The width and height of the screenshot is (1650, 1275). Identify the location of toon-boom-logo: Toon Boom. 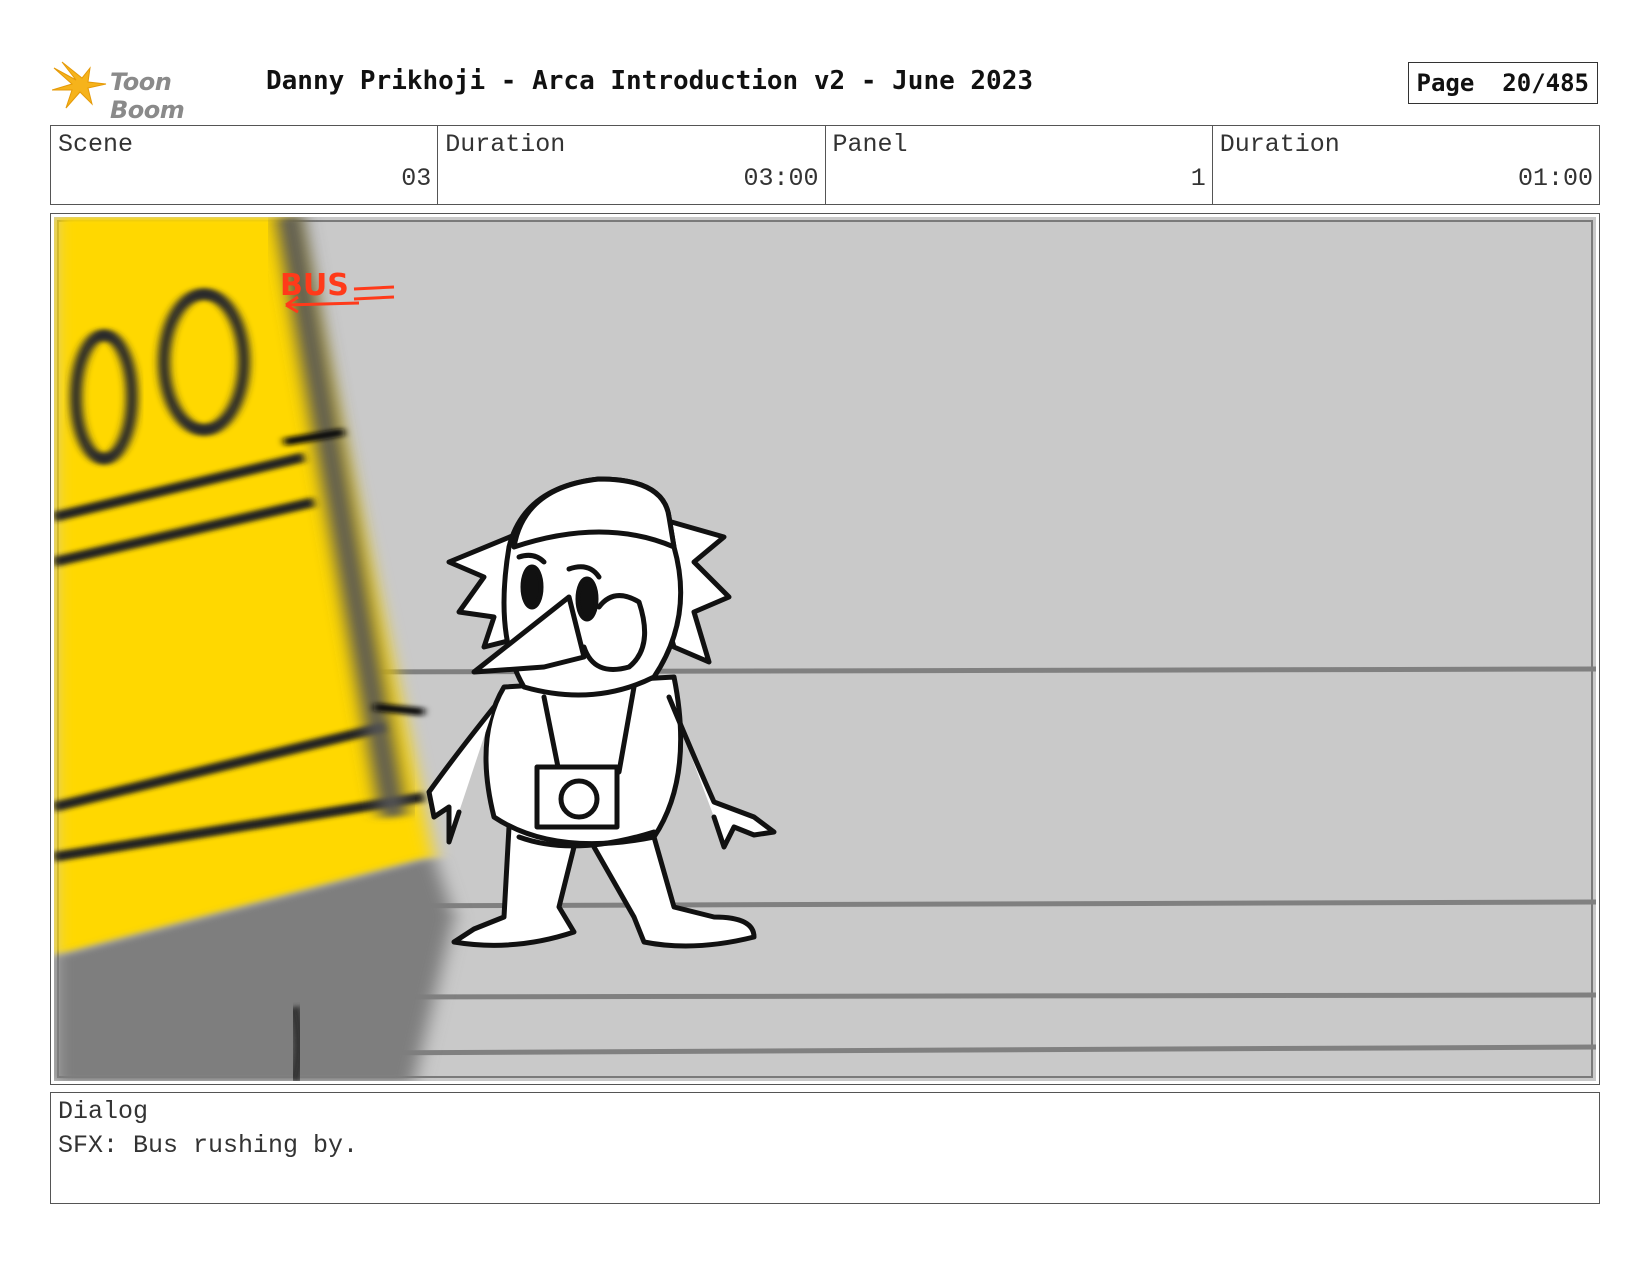
(152, 91).